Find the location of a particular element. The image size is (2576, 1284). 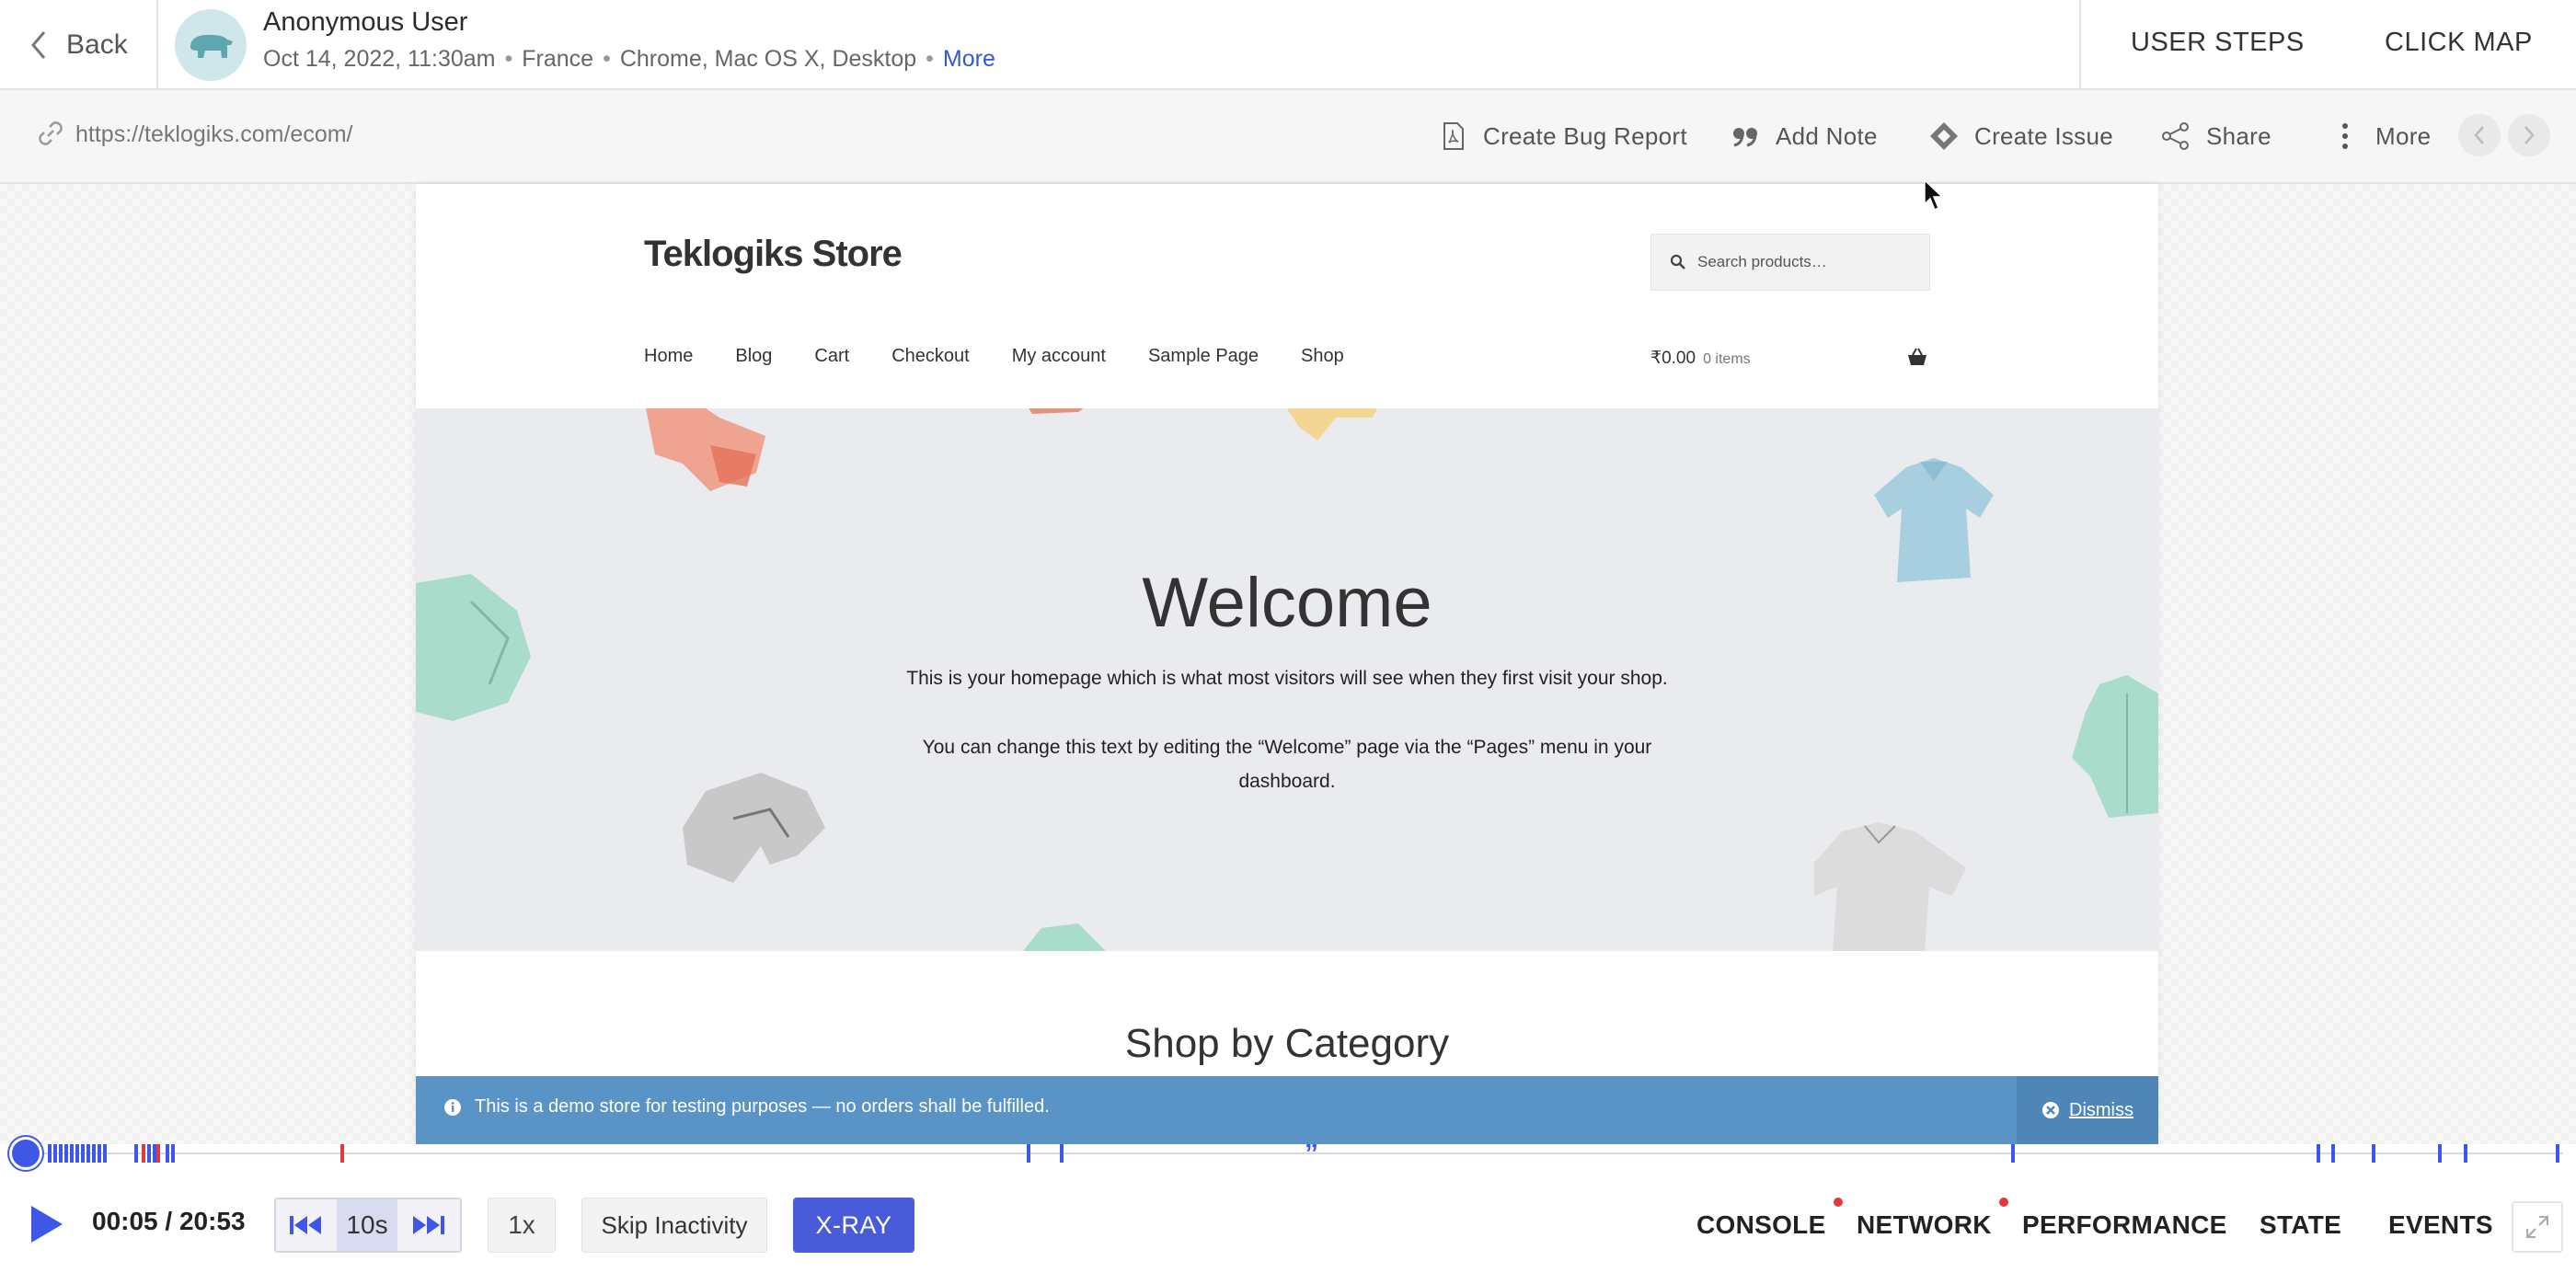

search-icon is located at coordinates (1677, 261).